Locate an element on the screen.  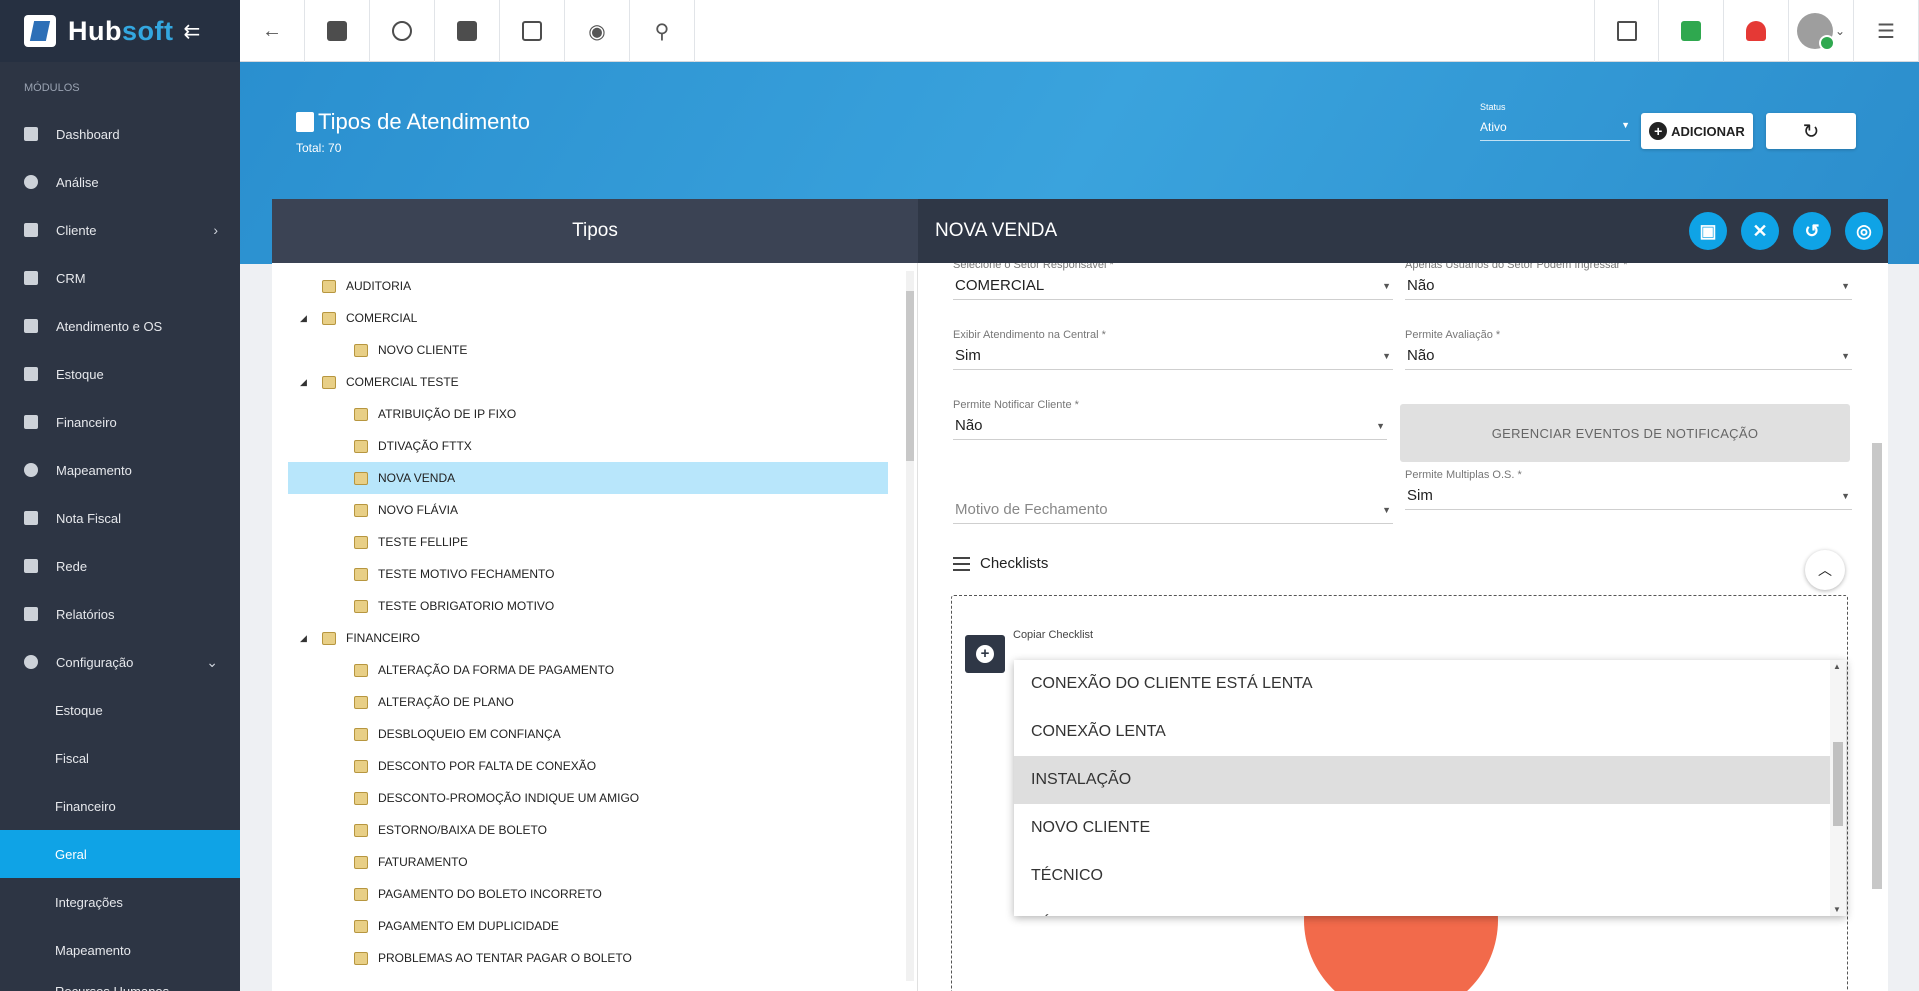
tree-item: ◢ COMERCIAL is located at coordinates (588, 318).